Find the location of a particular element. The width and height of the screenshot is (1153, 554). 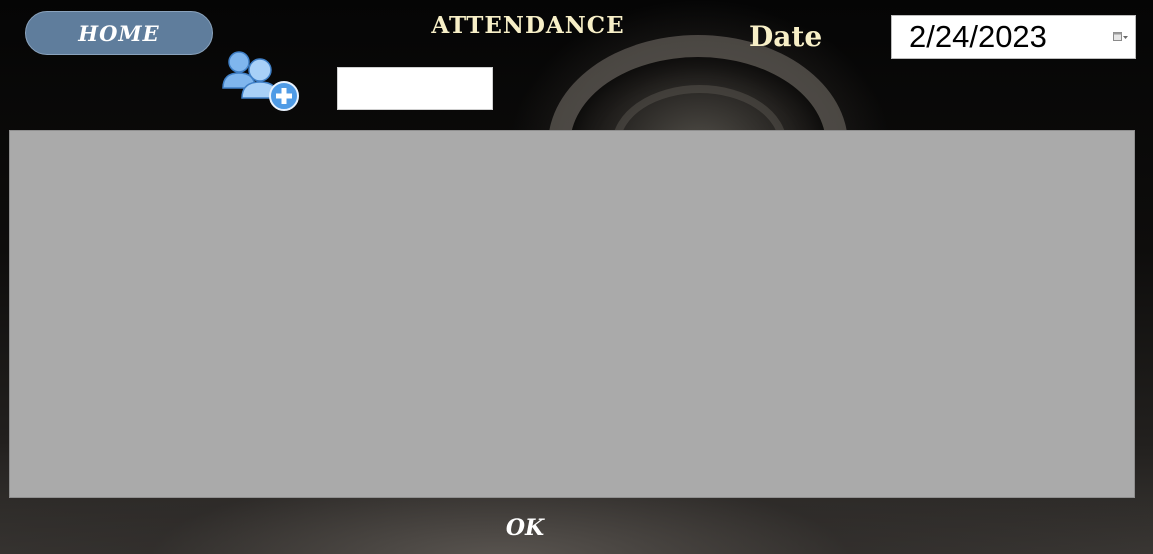

add-users-icon is located at coordinates (263, 80).